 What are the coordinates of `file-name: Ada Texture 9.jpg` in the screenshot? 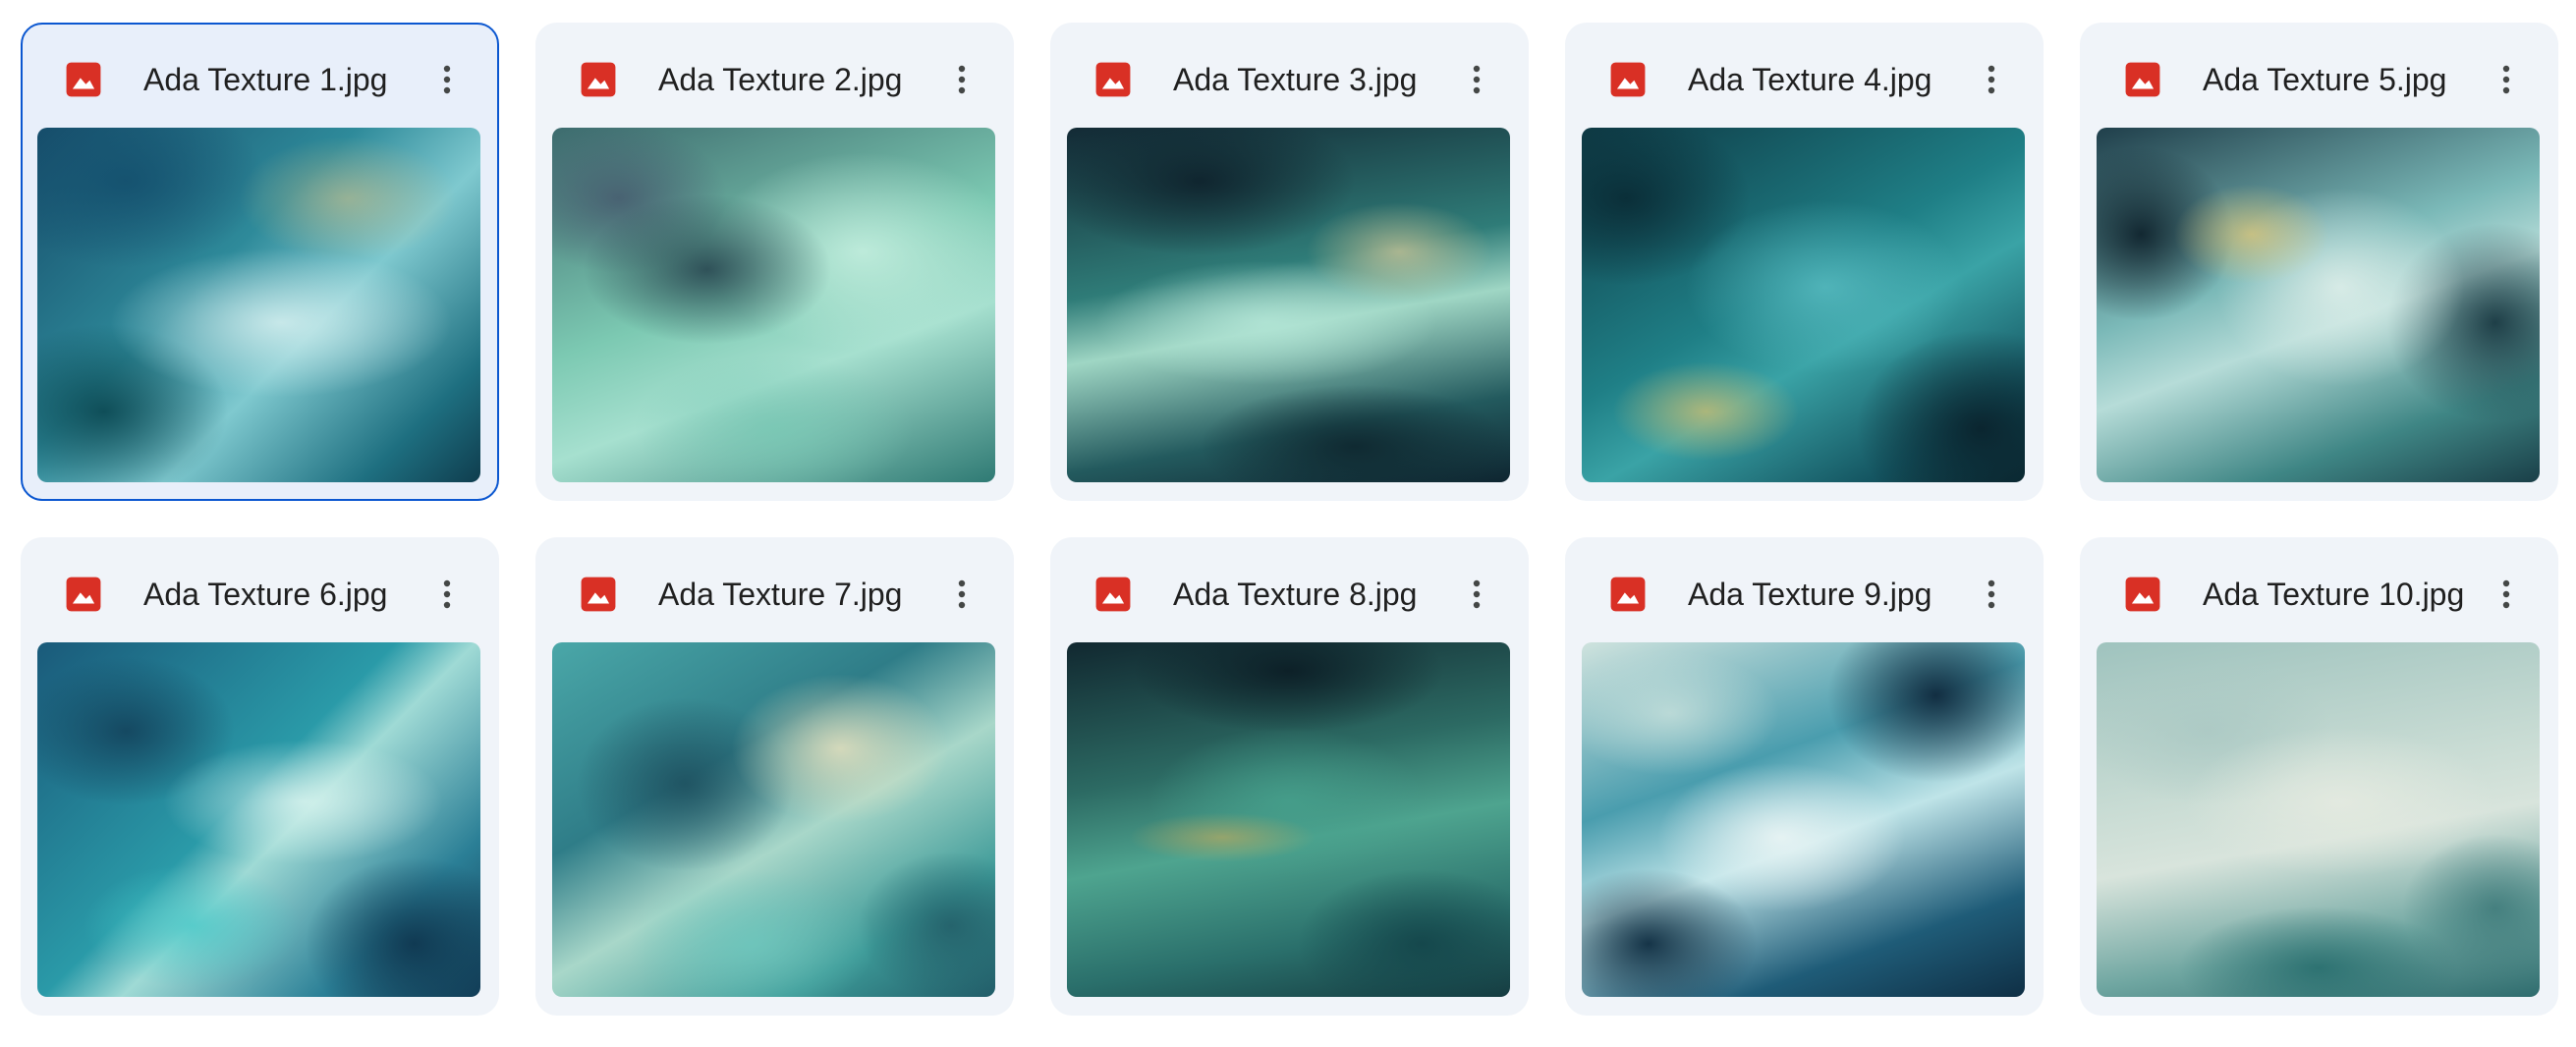 It's located at (1810, 594).